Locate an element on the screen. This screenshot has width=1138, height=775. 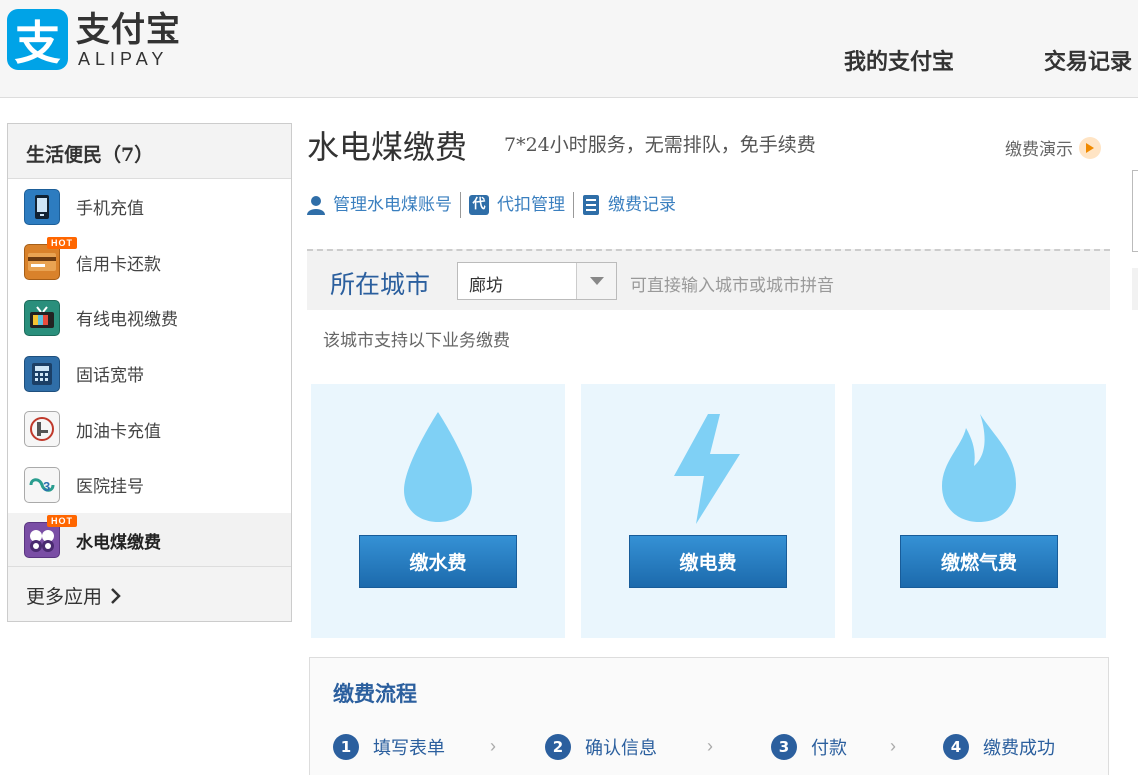
payment-records-link: 缴费记录 is located at coordinates (629, 205).